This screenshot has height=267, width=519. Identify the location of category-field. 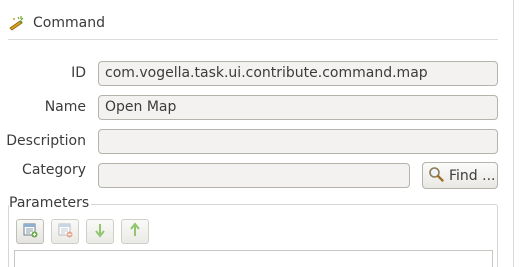
(254, 175).